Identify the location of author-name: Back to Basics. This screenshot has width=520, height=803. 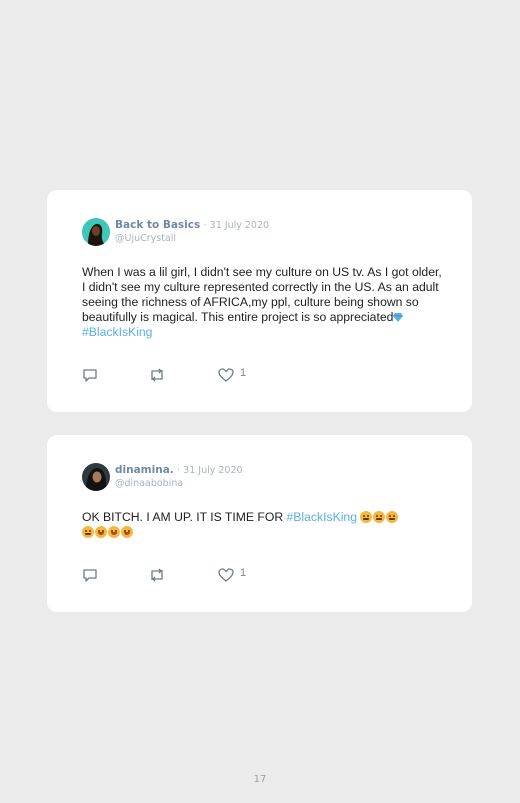
(157, 225).